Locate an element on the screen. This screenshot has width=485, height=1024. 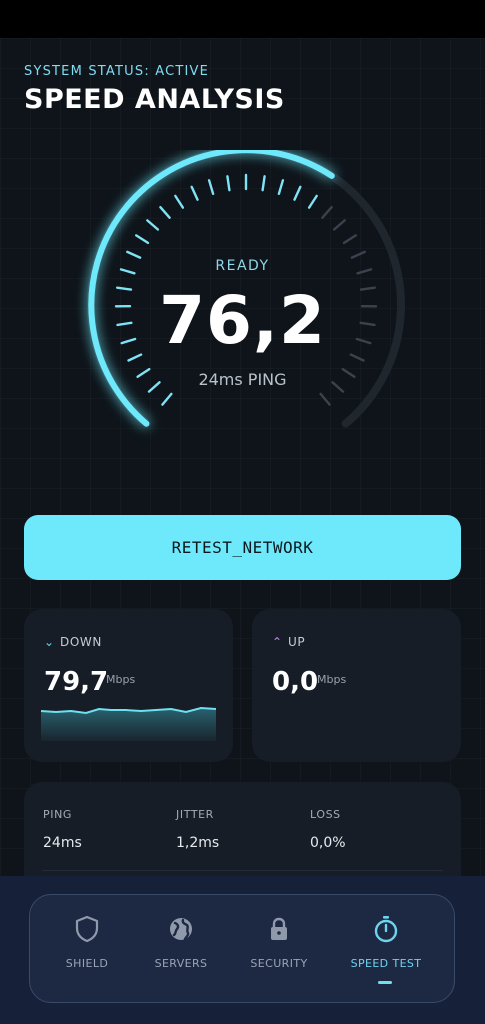
gauge-state: READY is located at coordinates (242, 266).